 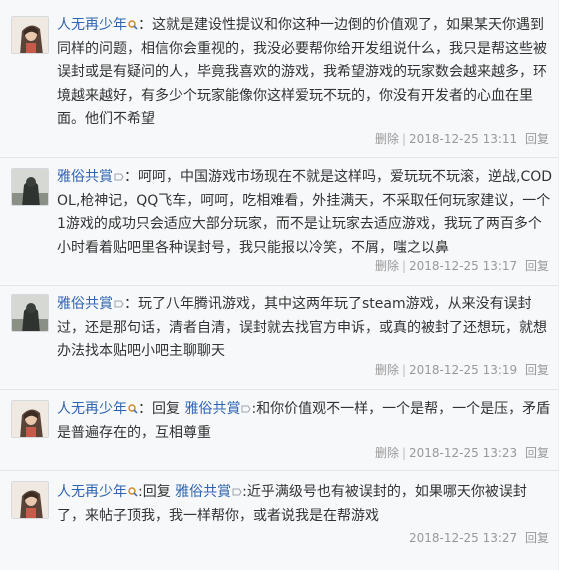 I want to click on reply-meta: 删除 | 2018-12-25 13:11 回复, so click(x=462, y=139).